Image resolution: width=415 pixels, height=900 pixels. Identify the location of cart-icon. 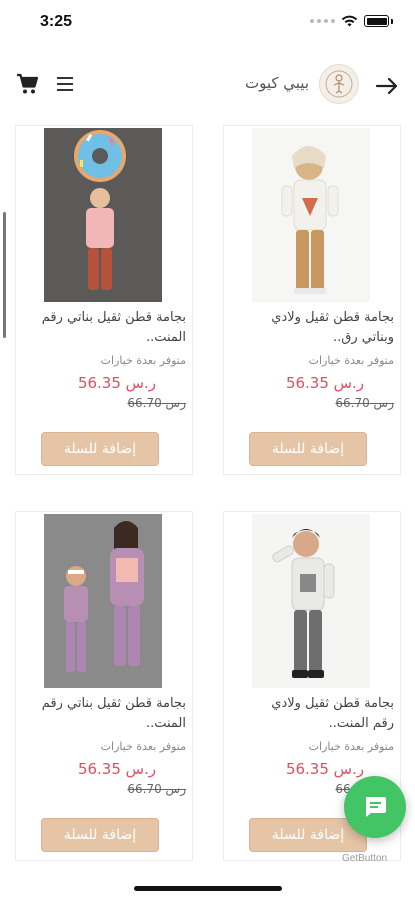
(28, 83).